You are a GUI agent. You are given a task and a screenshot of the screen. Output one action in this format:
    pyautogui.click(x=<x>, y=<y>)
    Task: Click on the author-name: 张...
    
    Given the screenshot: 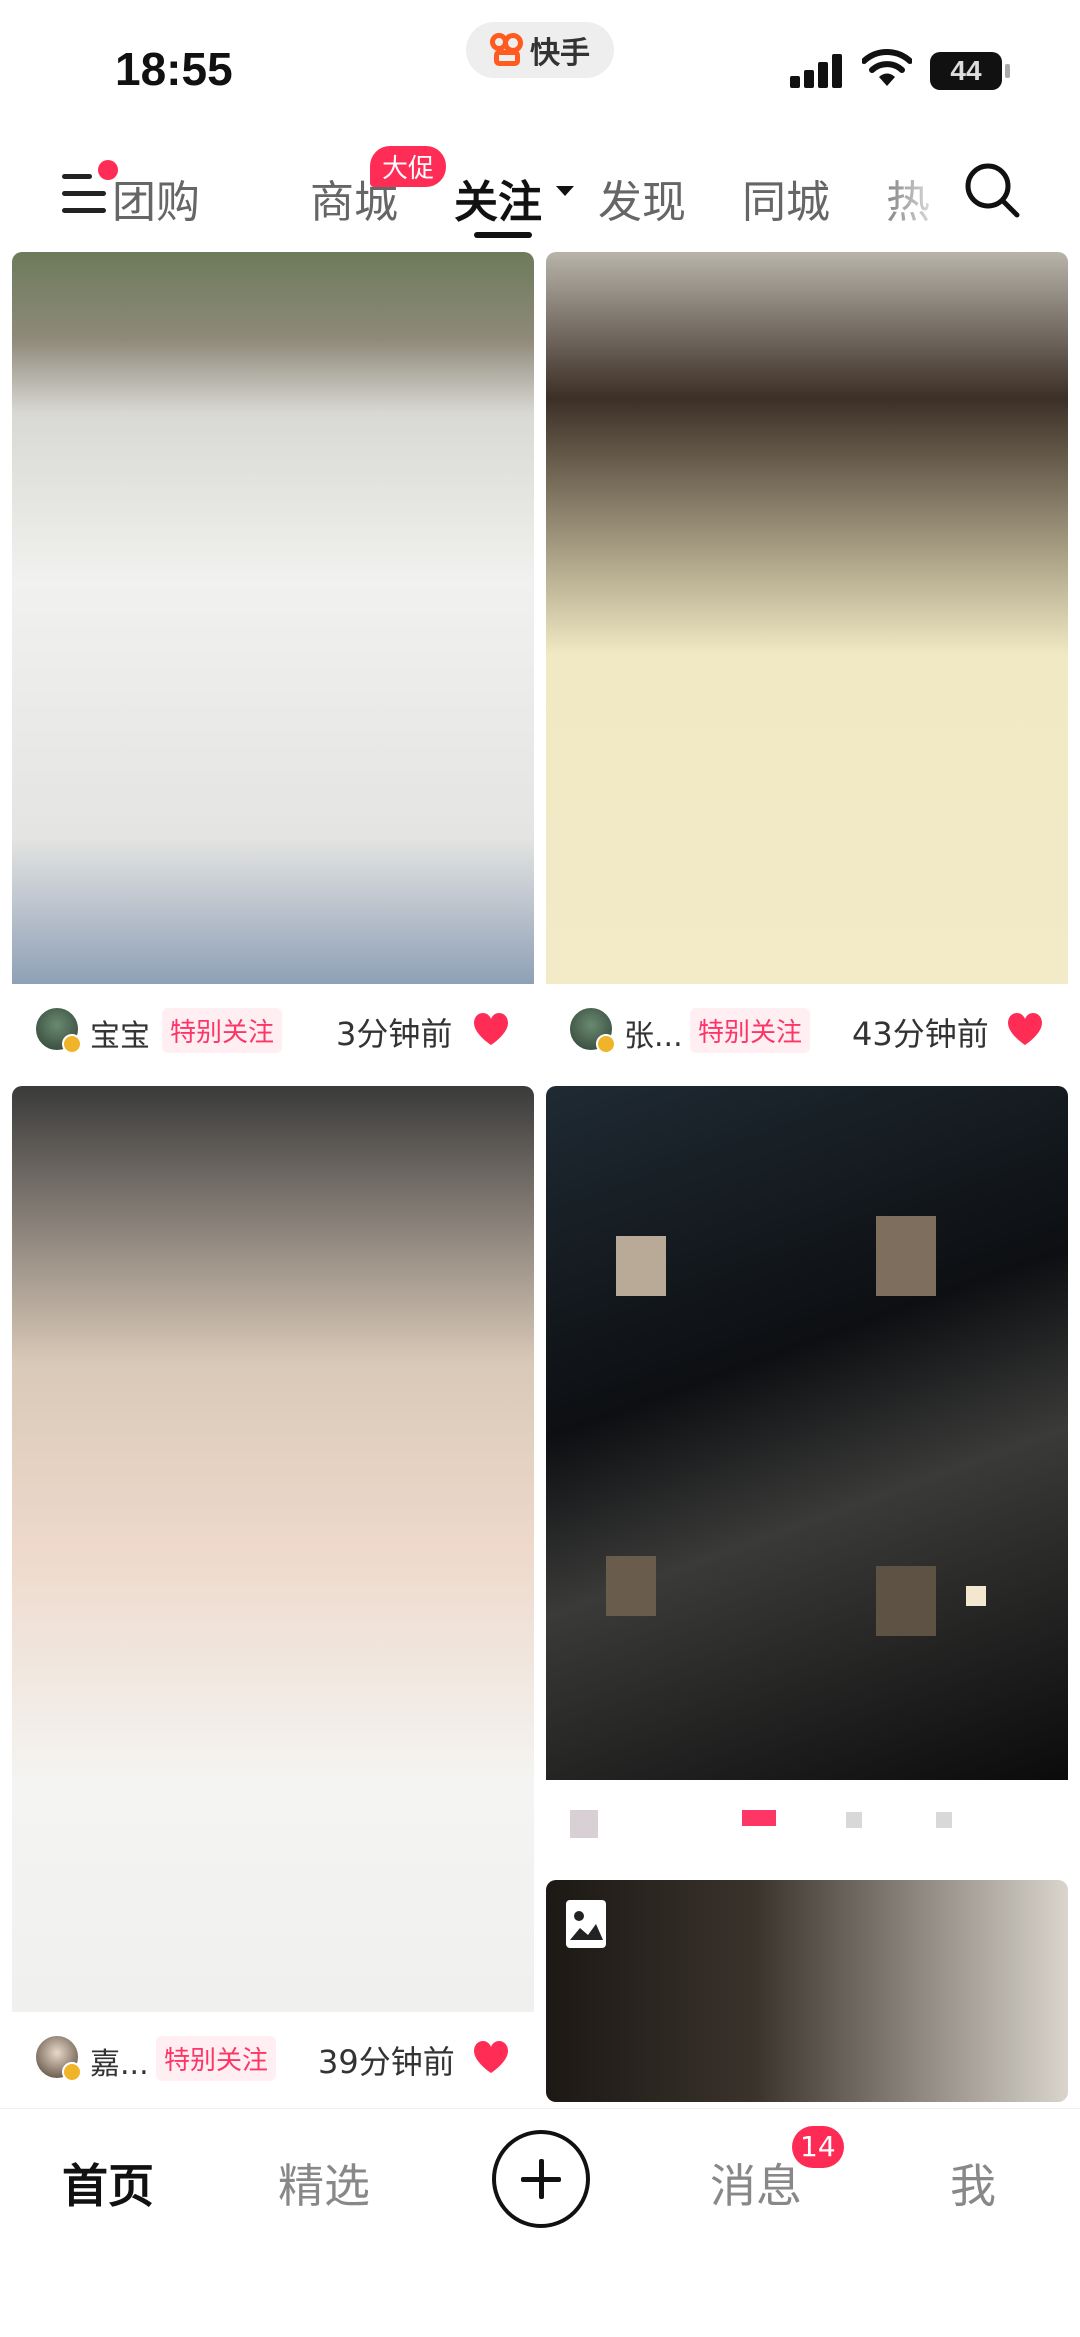 What is the action you would take?
    pyautogui.click(x=653, y=1033)
    